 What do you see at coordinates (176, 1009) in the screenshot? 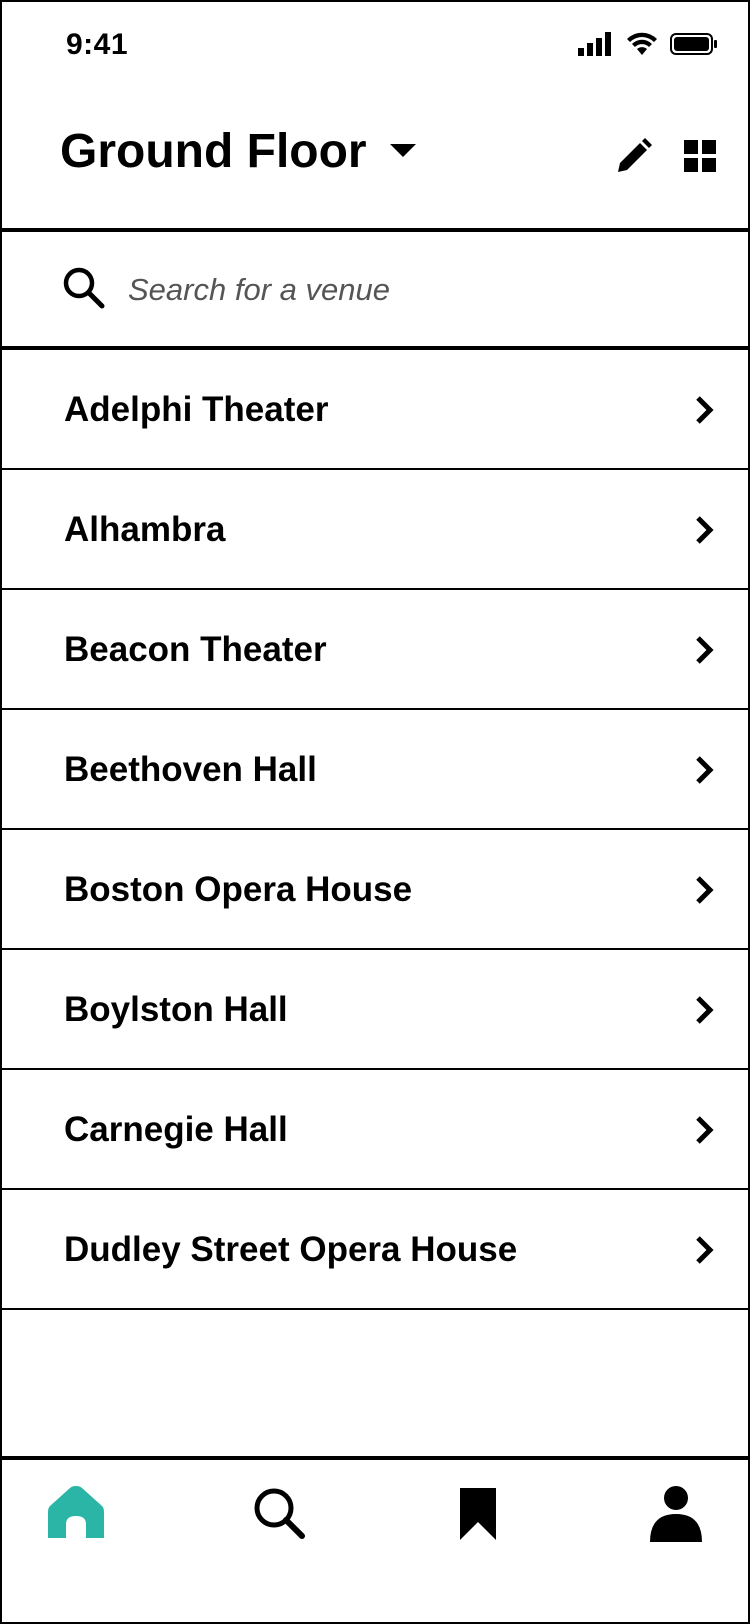
I see `venue-name: Boylston Hall` at bounding box center [176, 1009].